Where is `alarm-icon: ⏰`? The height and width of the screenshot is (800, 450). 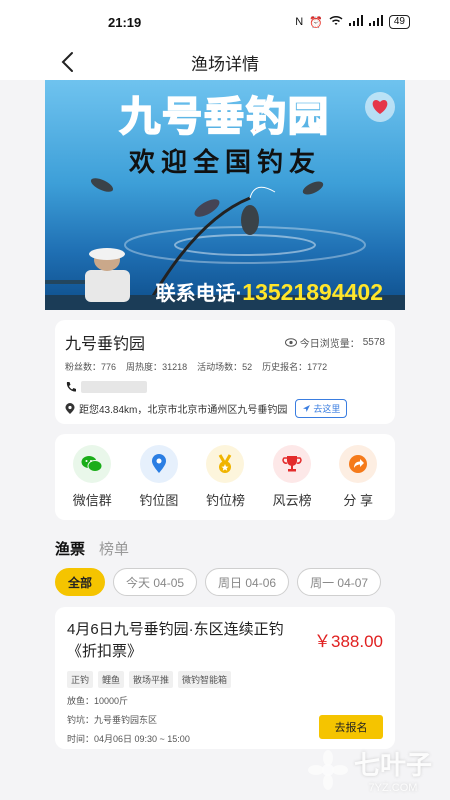 alarm-icon: ⏰ is located at coordinates (316, 22).